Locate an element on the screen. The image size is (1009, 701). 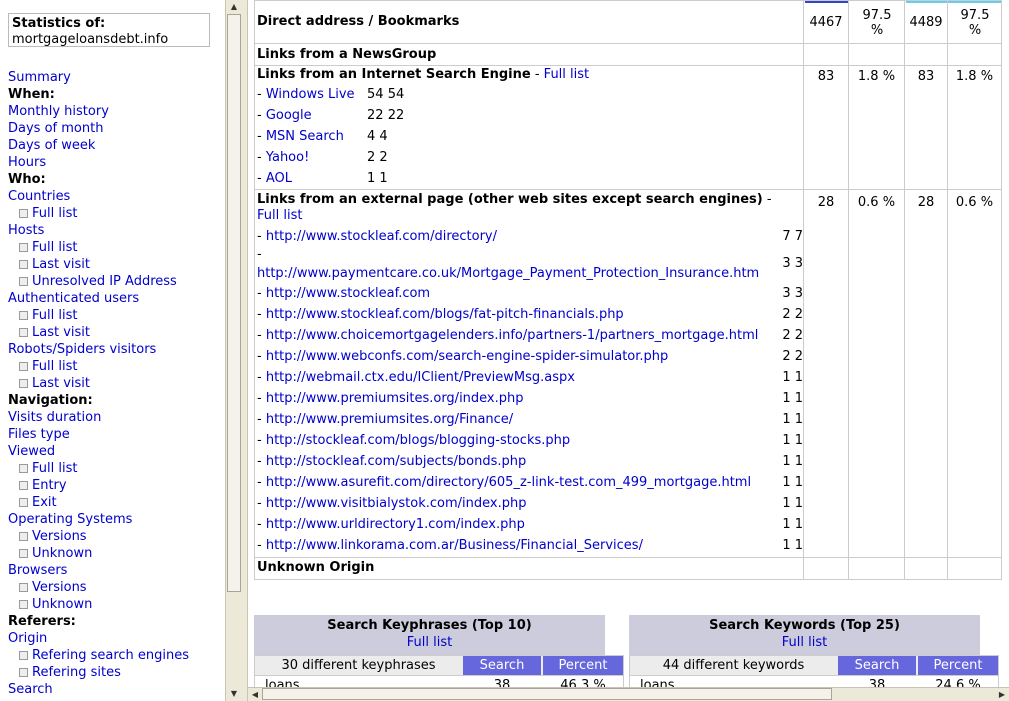
search-engine-count: 54 54 is located at coordinates (386, 94).